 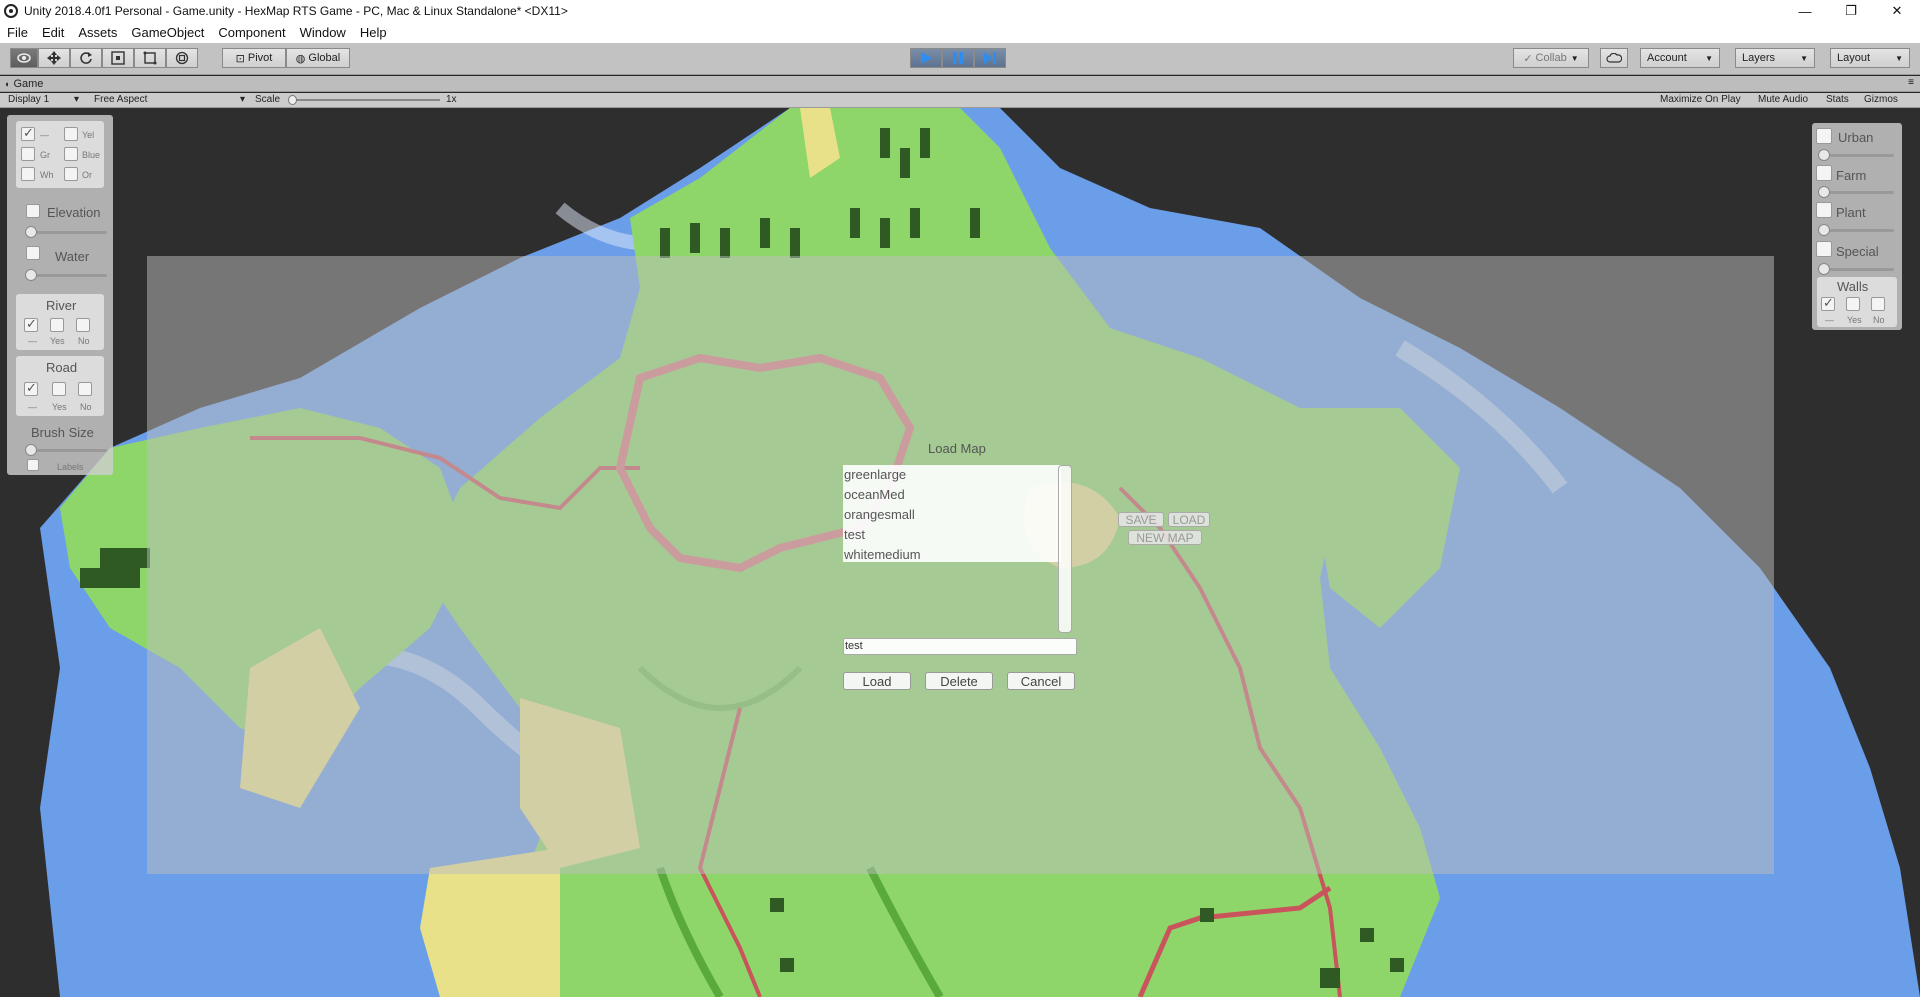 I want to click on close-button: ✕, so click(x=1897, y=11).